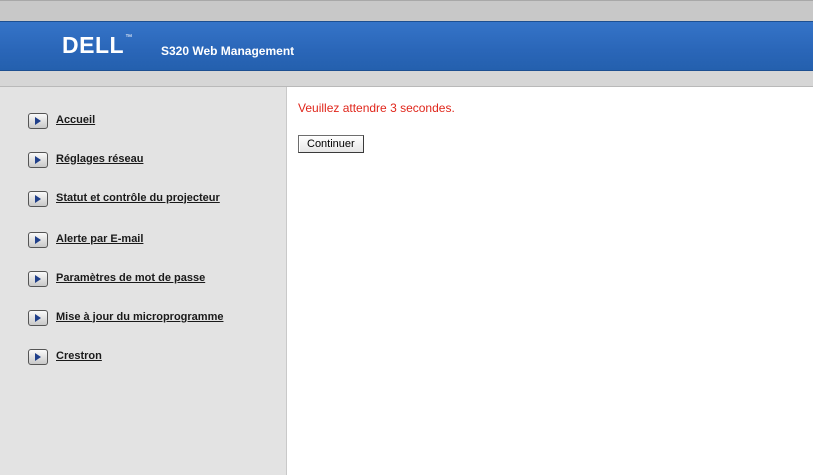 This screenshot has width=813, height=475. What do you see at coordinates (75, 120) in the screenshot?
I see `sidebar-link-accueil: Accueil` at bounding box center [75, 120].